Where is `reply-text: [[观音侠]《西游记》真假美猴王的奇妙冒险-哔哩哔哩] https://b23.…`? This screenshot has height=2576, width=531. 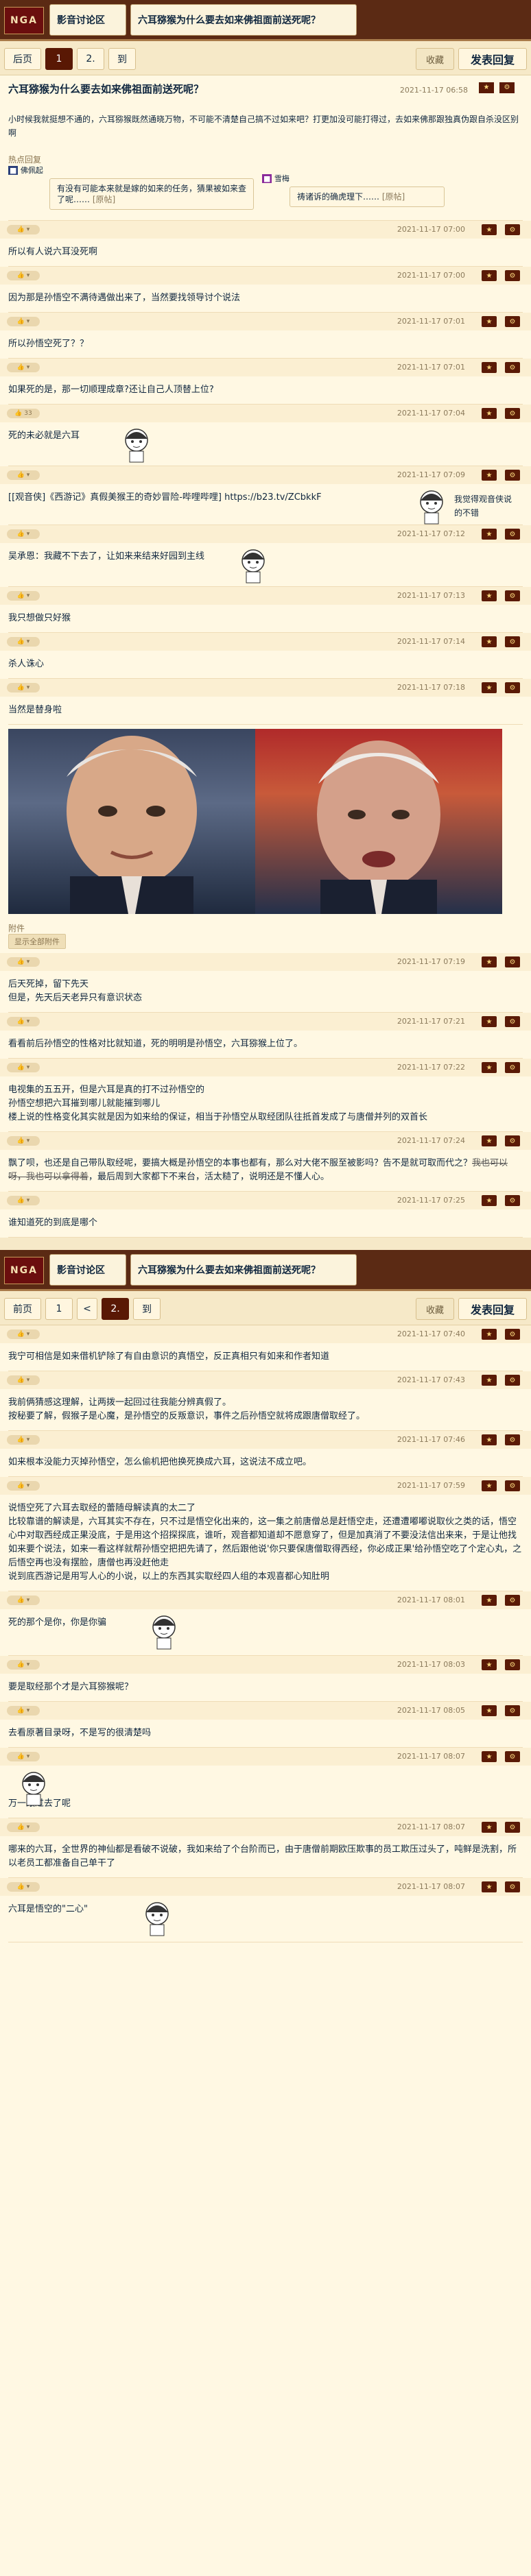 reply-text: [[观音侠]《西游记》真假美猴王的奇妙冒险-哔哩哔哩] https://b23.… is located at coordinates (200, 498).